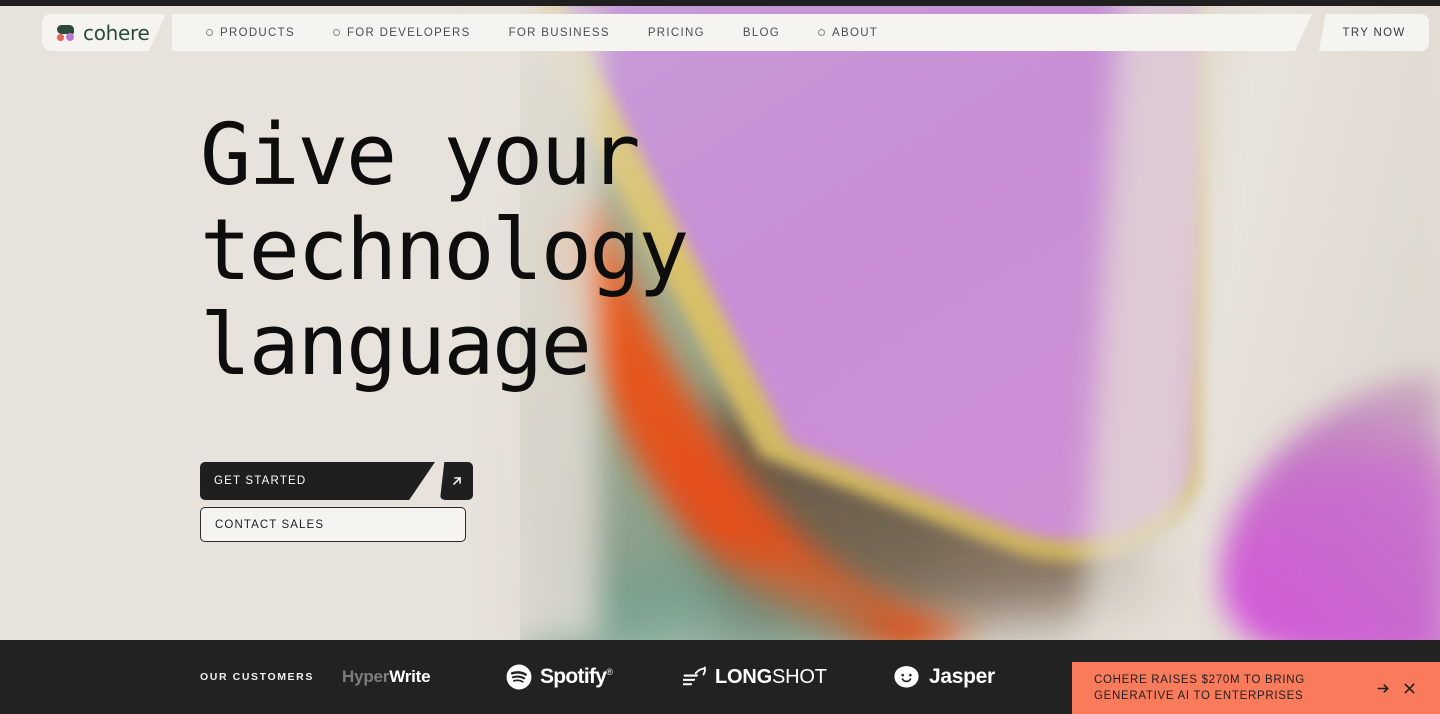  What do you see at coordinates (408, 32) in the screenshot?
I see `nav-item-label: FOR DEVELOPERS` at bounding box center [408, 32].